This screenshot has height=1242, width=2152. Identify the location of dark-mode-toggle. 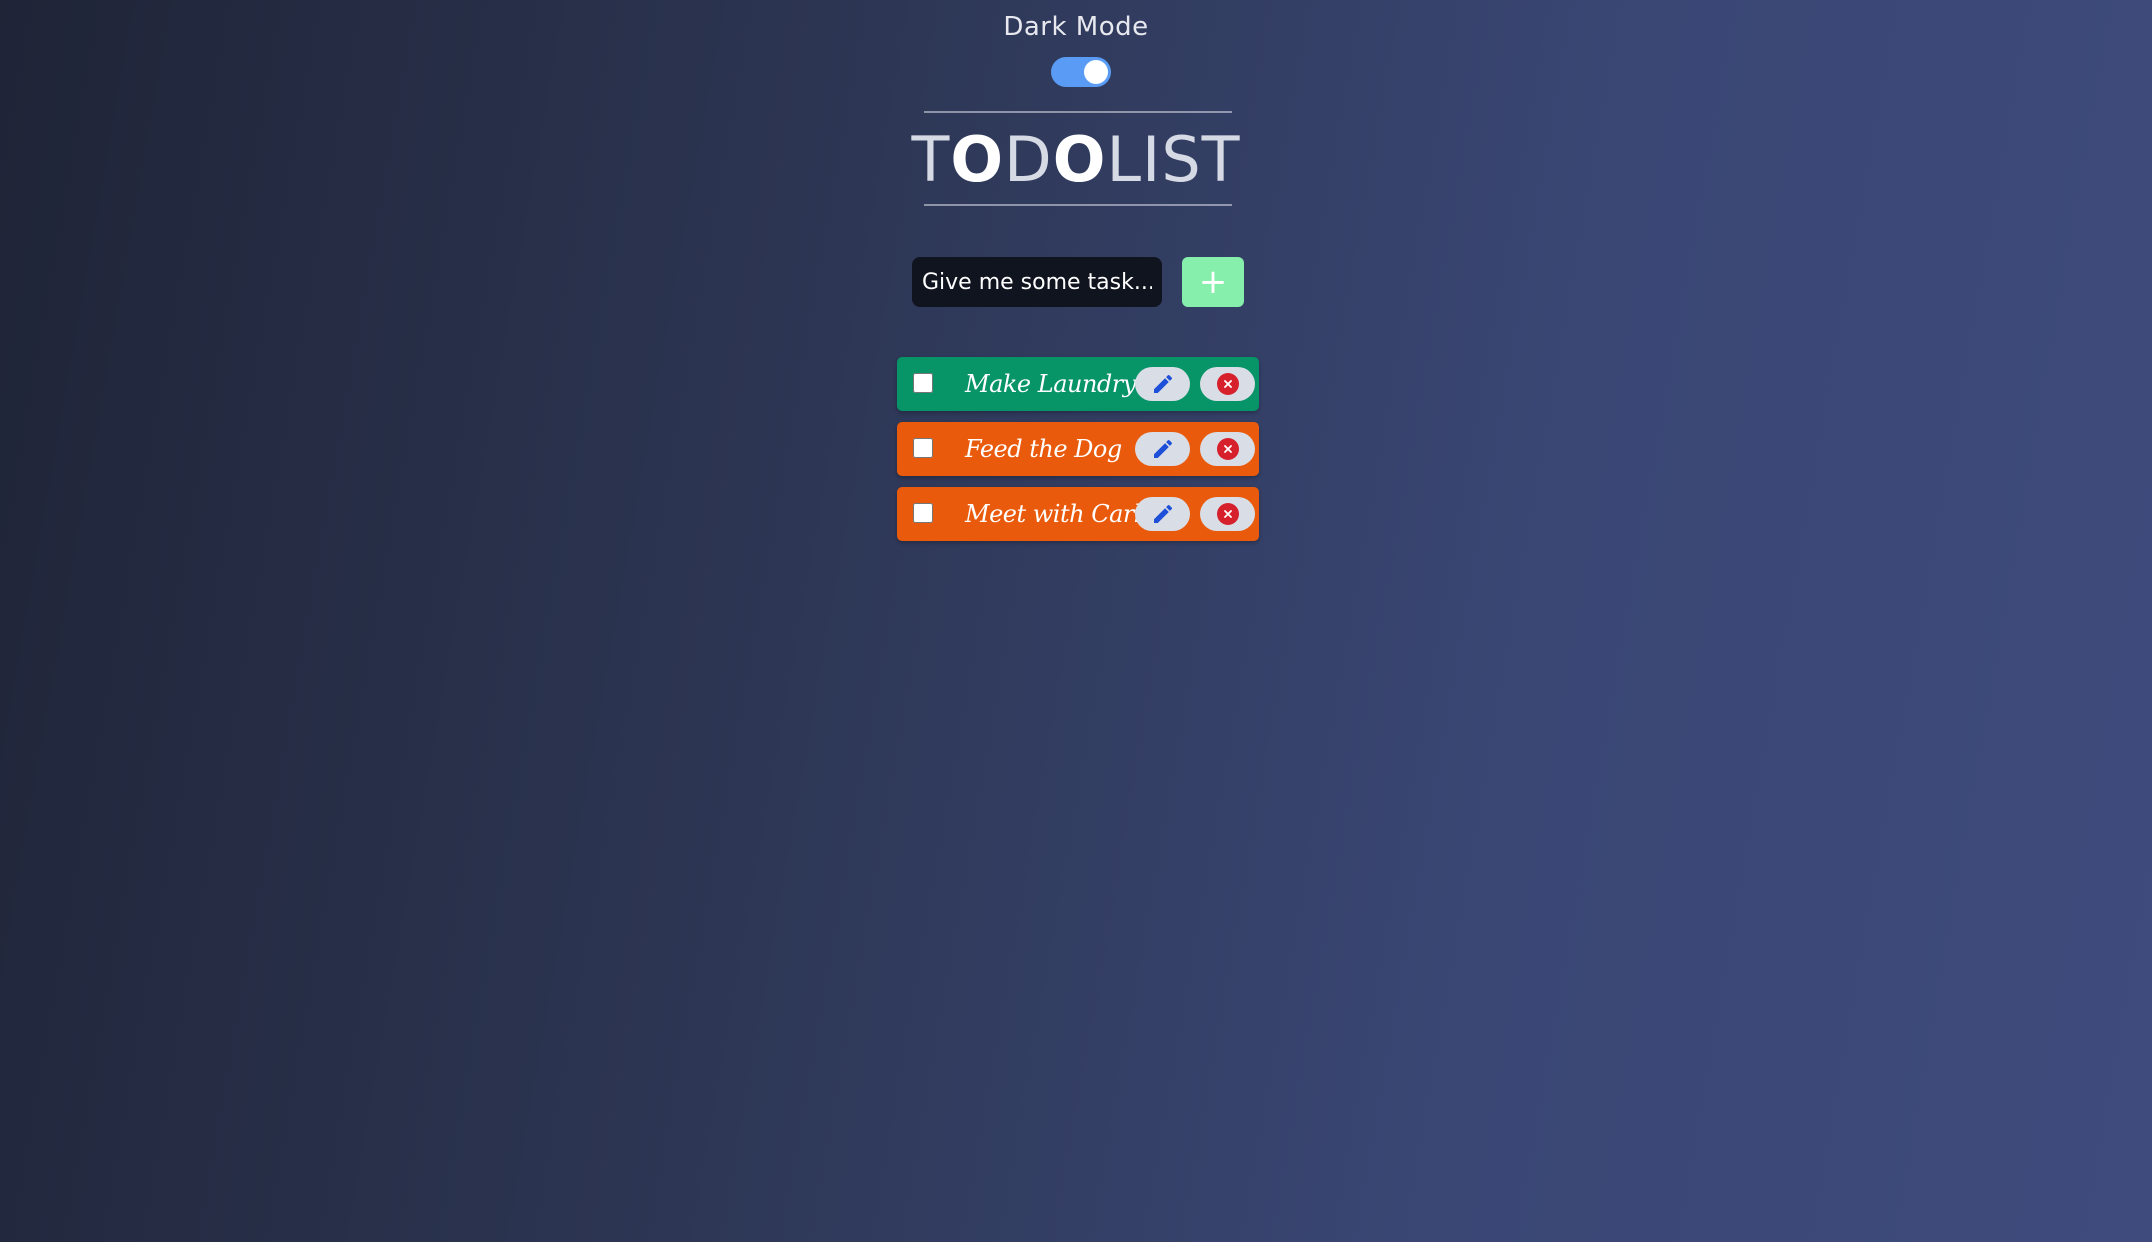
(1081, 72).